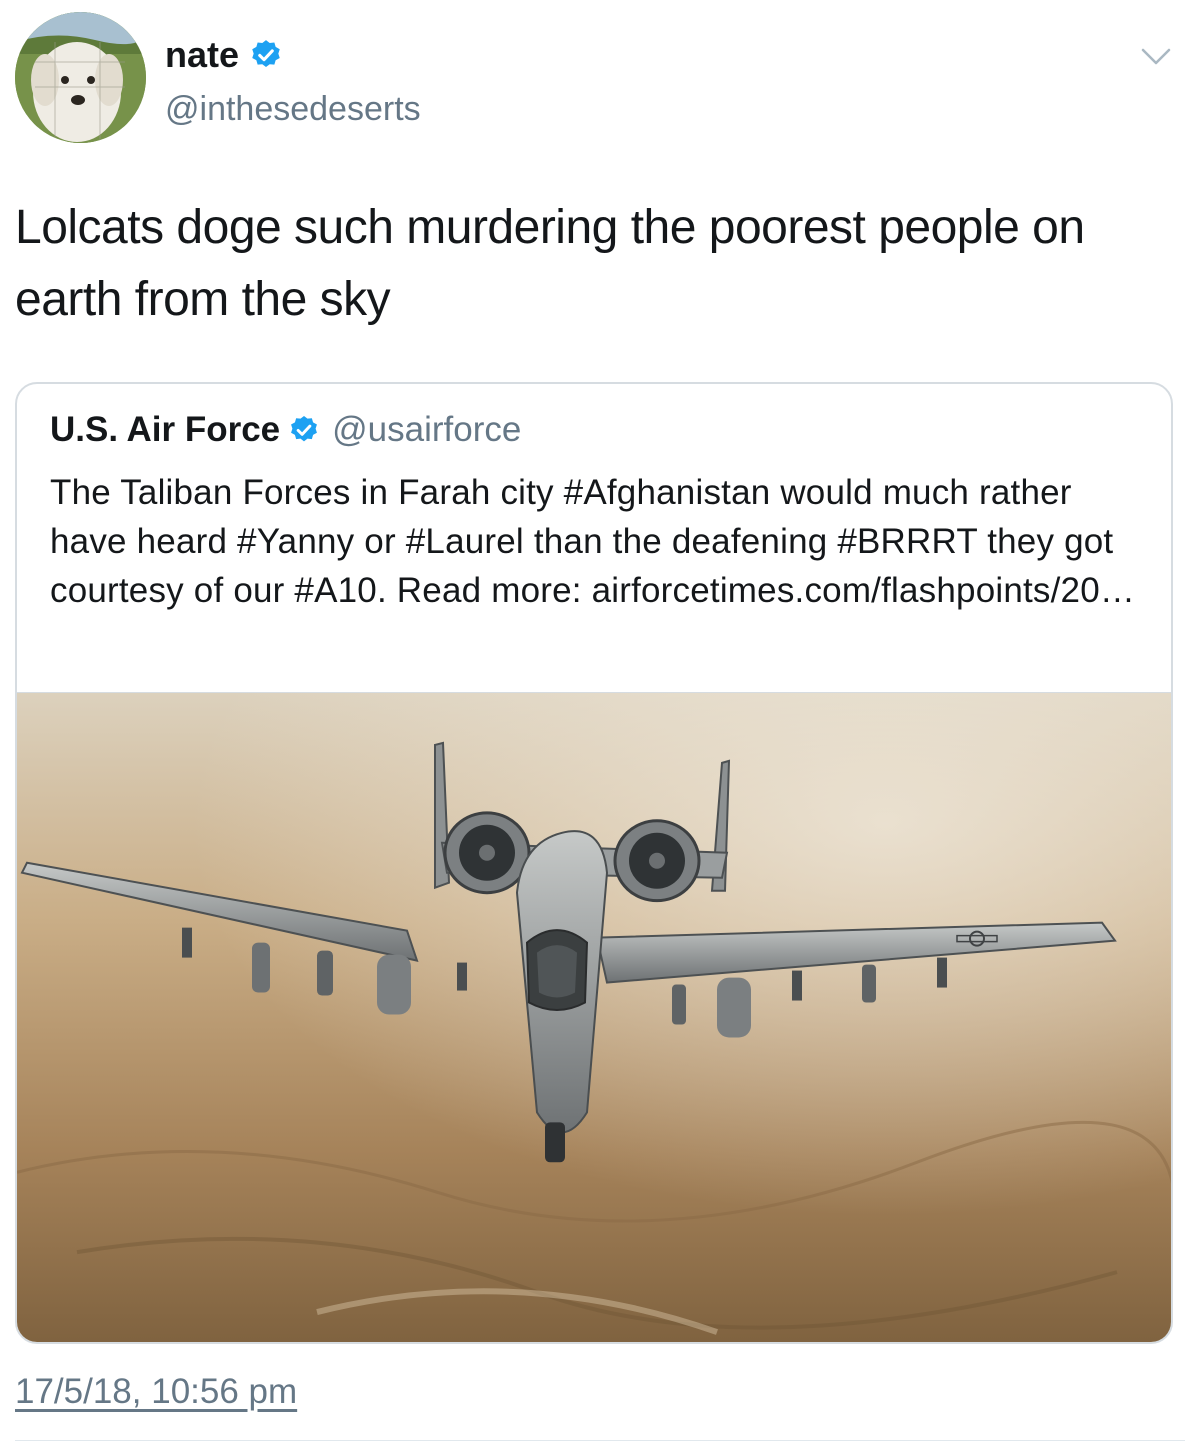 This screenshot has height=1455, width=1200. Describe the element at coordinates (1156, 57) in the screenshot. I see `chevron-down-icon` at that location.